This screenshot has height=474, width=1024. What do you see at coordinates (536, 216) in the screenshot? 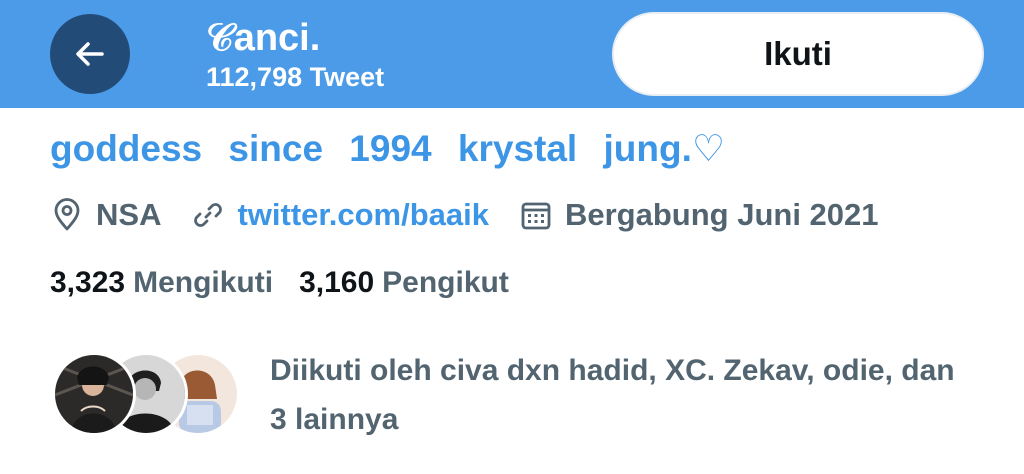
I see `calendar-icon` at bounding box center [536, 216].